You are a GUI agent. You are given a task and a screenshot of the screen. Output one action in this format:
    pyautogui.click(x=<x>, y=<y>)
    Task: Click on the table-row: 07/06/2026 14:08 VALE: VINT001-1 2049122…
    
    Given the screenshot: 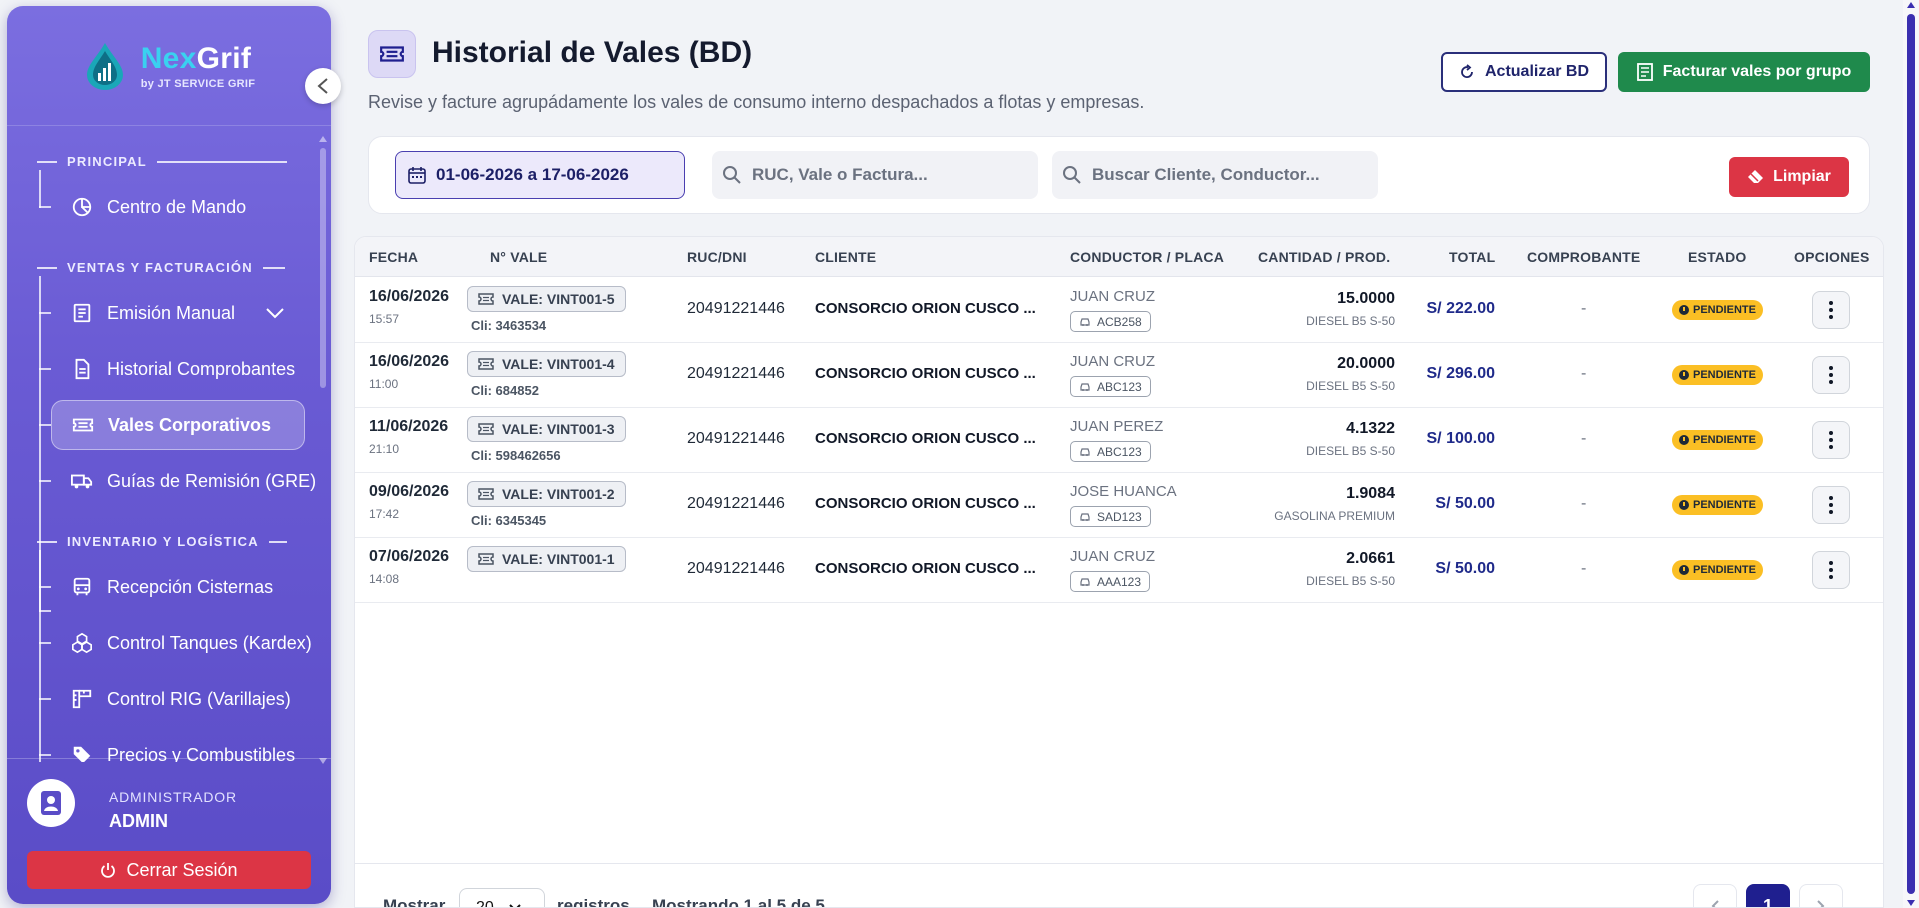 What is the action you would take?
    pyautogui.click(x=1119, y=570)
    